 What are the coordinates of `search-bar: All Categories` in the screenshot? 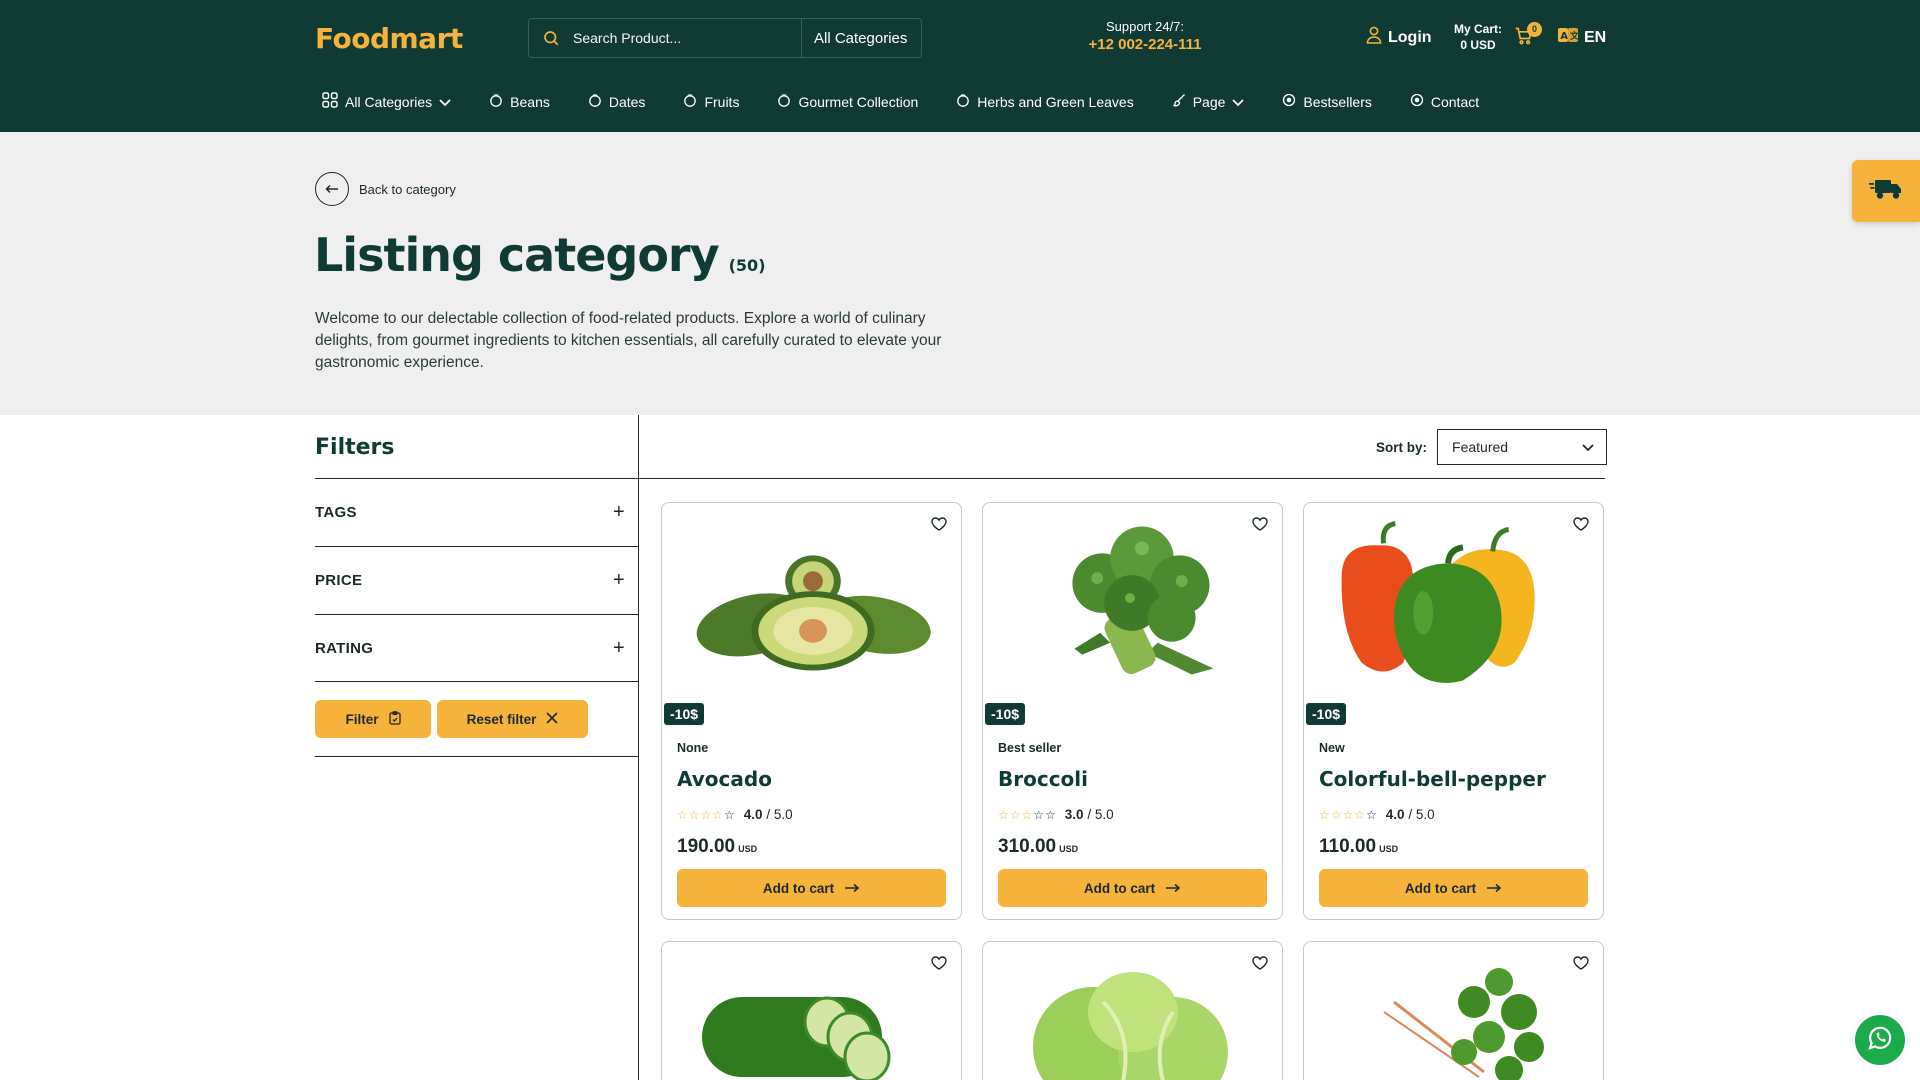 It's located at (725, 38).